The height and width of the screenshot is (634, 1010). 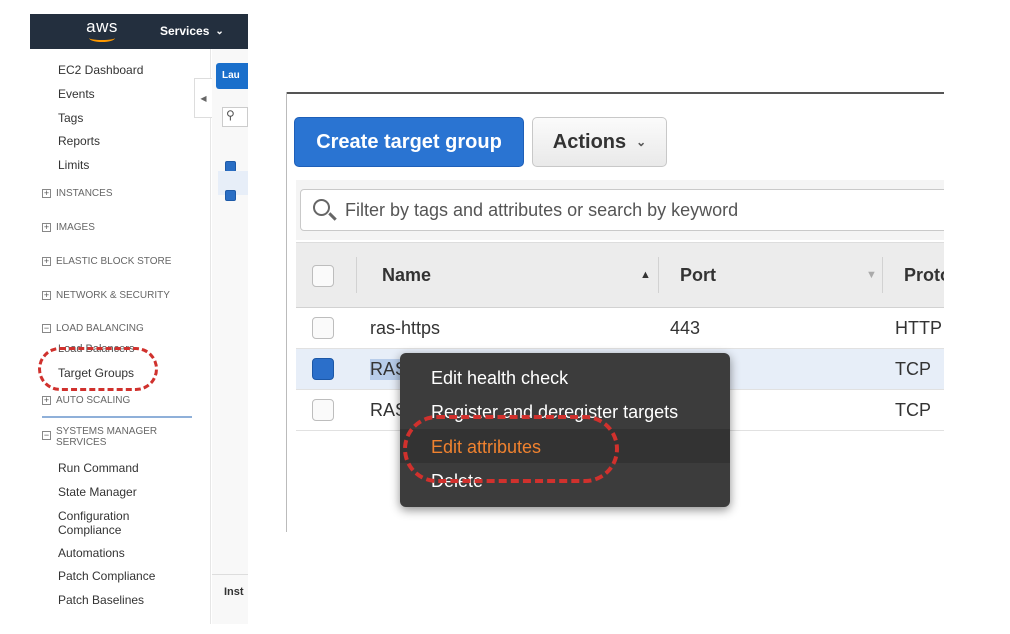 What do you see at coordinates (235, 117) in the screenshot?
I see `search-icon: ⚲` at bounding box center [235, 117].